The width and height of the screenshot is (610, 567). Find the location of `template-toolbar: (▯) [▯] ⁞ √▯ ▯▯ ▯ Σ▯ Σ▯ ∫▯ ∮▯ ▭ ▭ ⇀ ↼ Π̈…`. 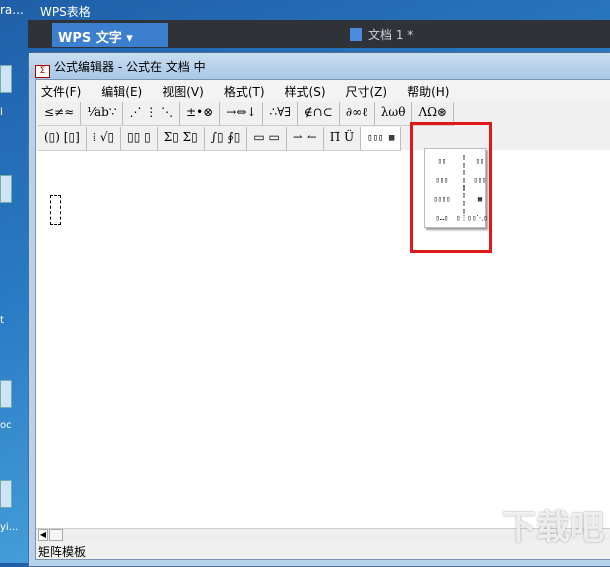

template-toolbar: (▯) [▯] ⁞ √▯ ▯▯ ▯ Σ▯ Σ▯ ∫▯ ∮▯ ▭ ▭ ⇀ ↼ Π̈… is located at coordinates (220, 139).